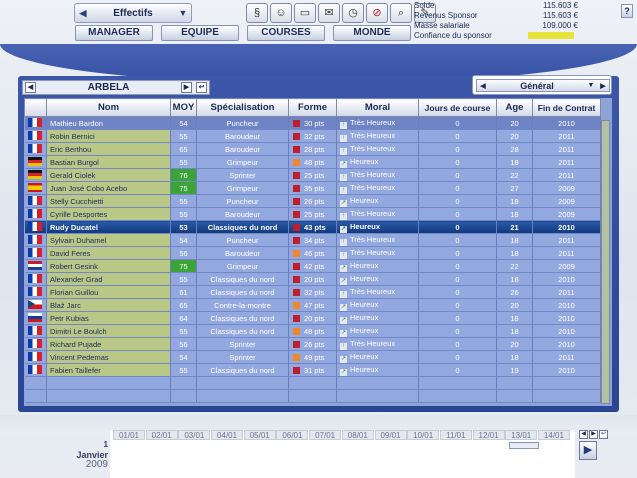 The image size is (637, 478). I want to click on column-header-nom: Nom, so click(108, 107).